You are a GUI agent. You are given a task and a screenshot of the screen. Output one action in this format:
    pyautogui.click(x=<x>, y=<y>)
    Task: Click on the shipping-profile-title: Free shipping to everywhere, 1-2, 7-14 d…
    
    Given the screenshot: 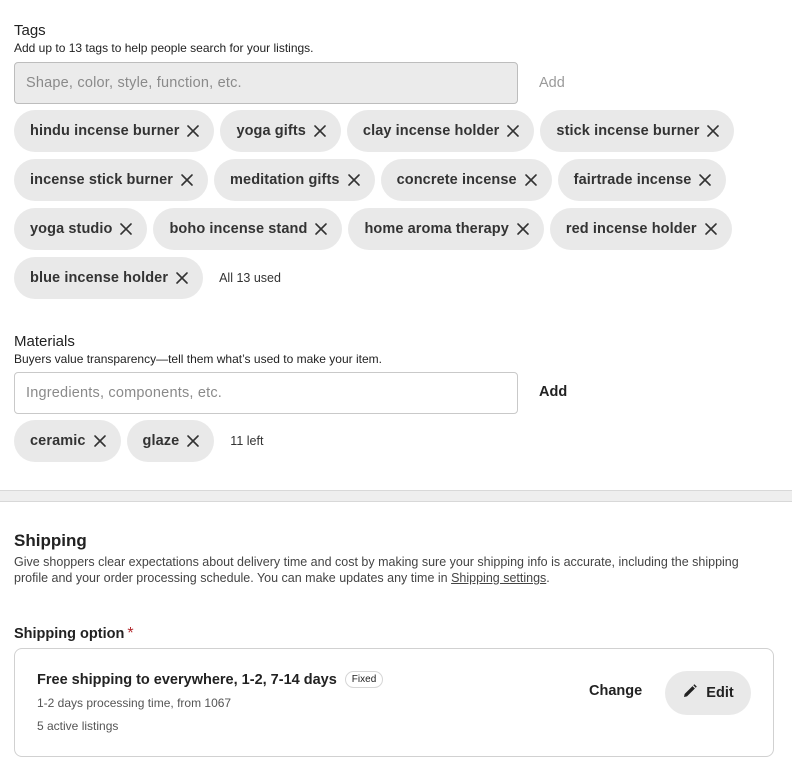 What is the action you would take?
    pyautogui.click(x=187, y=679)
    